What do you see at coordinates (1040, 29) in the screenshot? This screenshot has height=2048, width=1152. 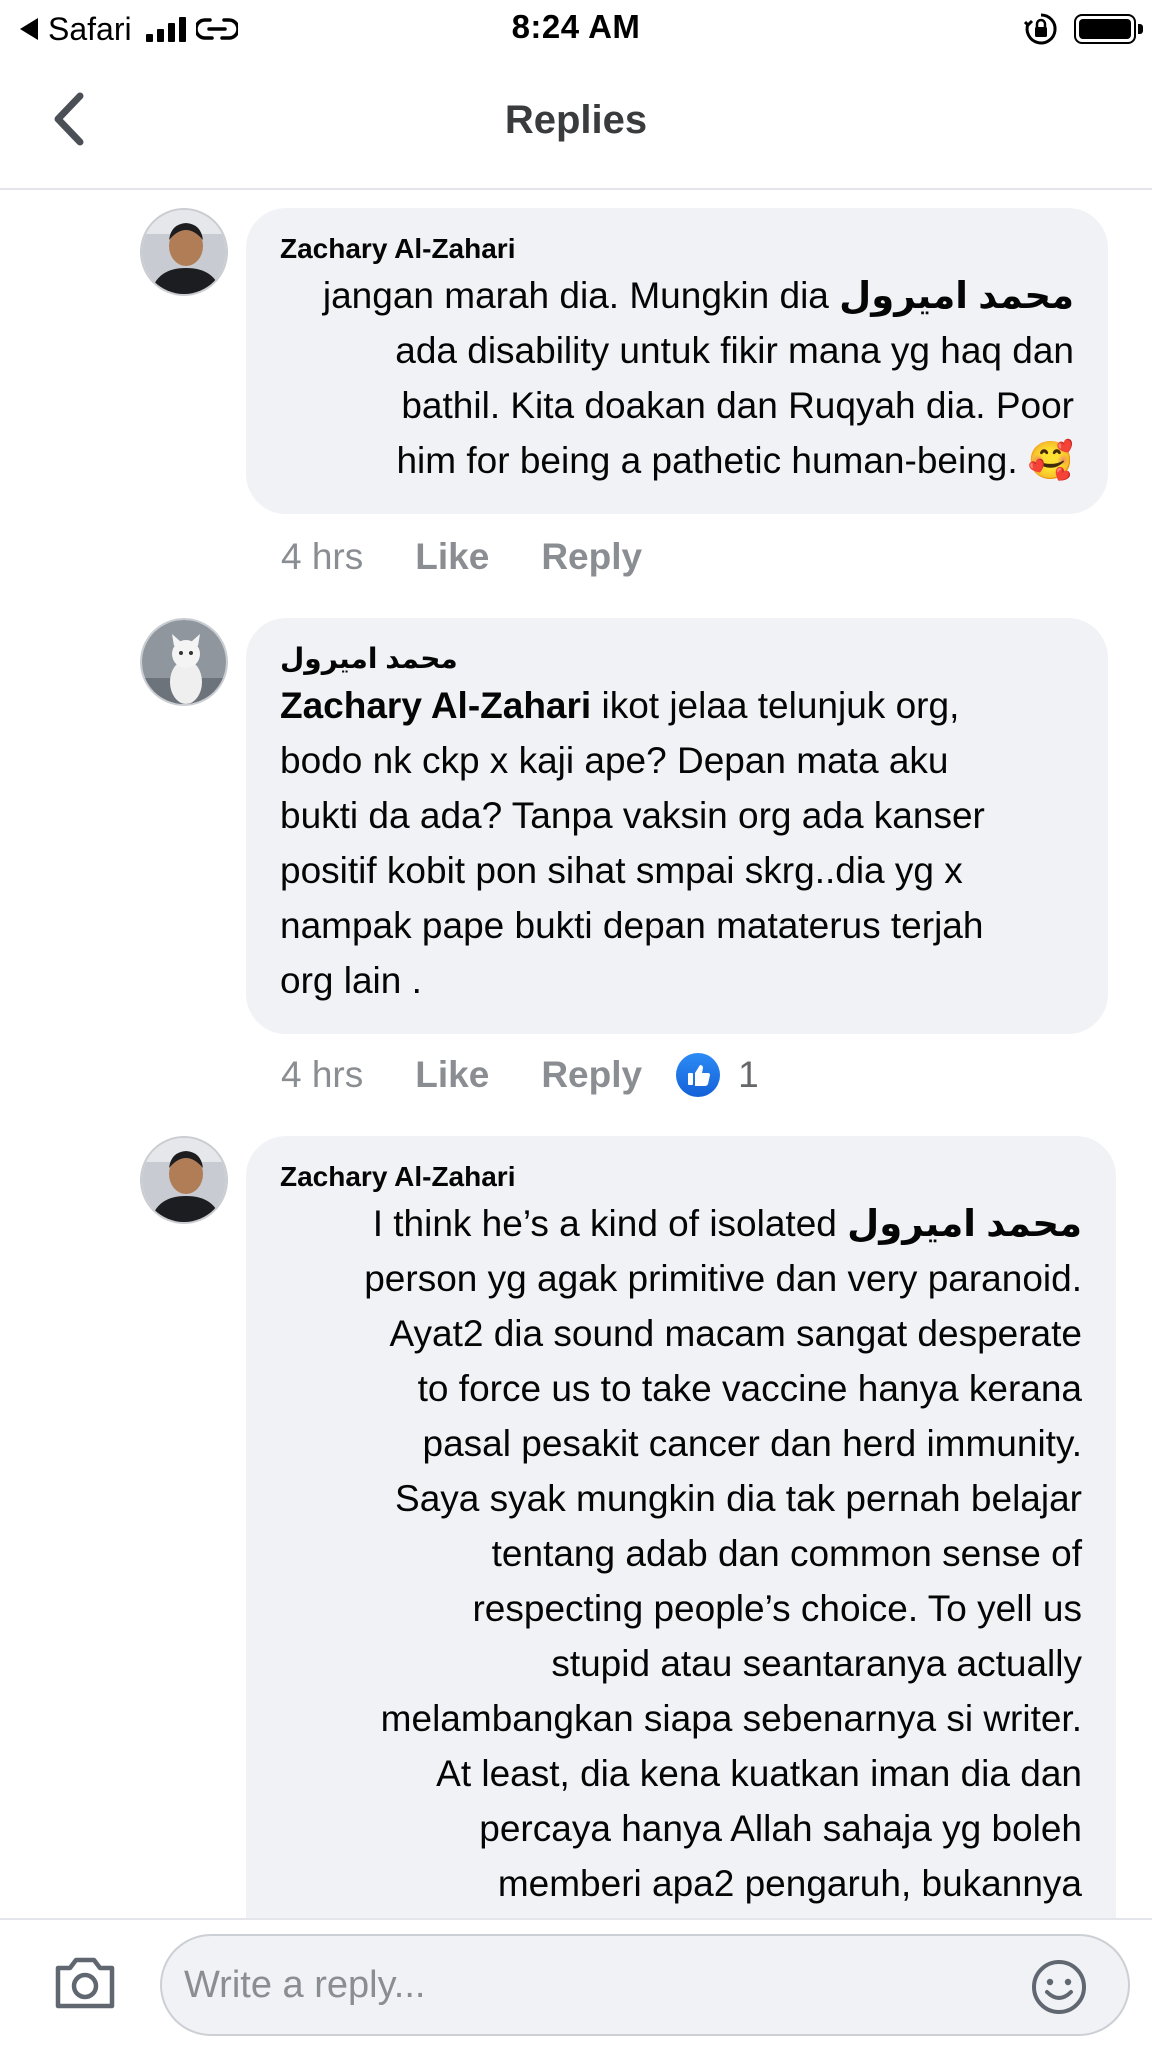 I see `orientation-lock-icon` at bounding box center [1040, 29].